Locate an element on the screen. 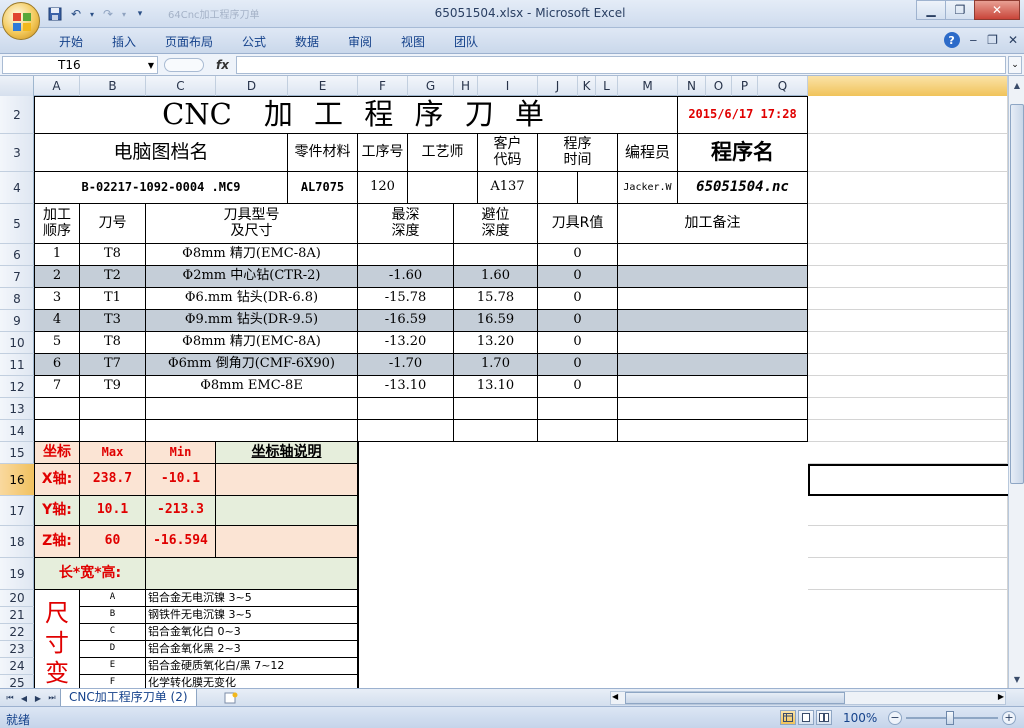  zoom-out-icon: − is located at coordinates (895, 718).